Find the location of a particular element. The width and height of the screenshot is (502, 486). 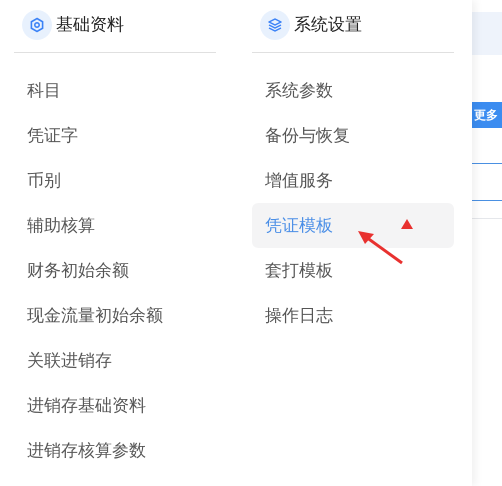

menu-item: 增值服务 is located at coordinates (353, 180).